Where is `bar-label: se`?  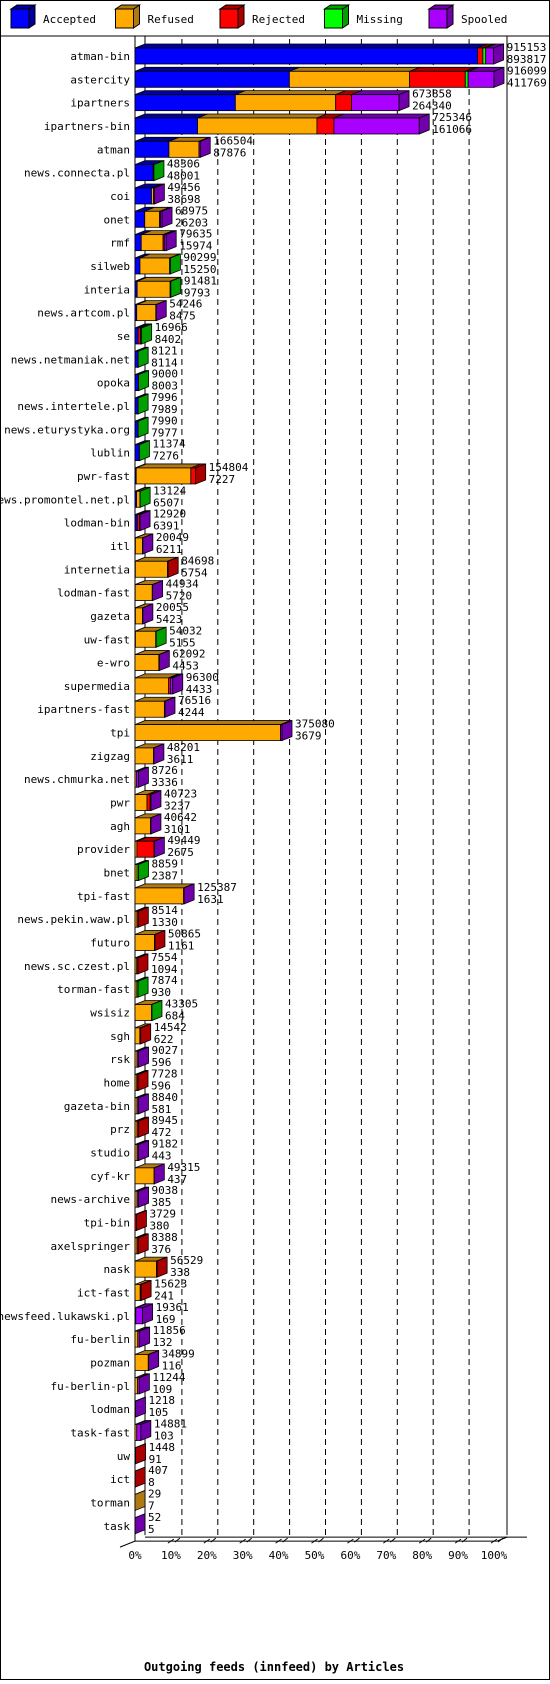
bar-label: se is located at coordinates (123, 336).